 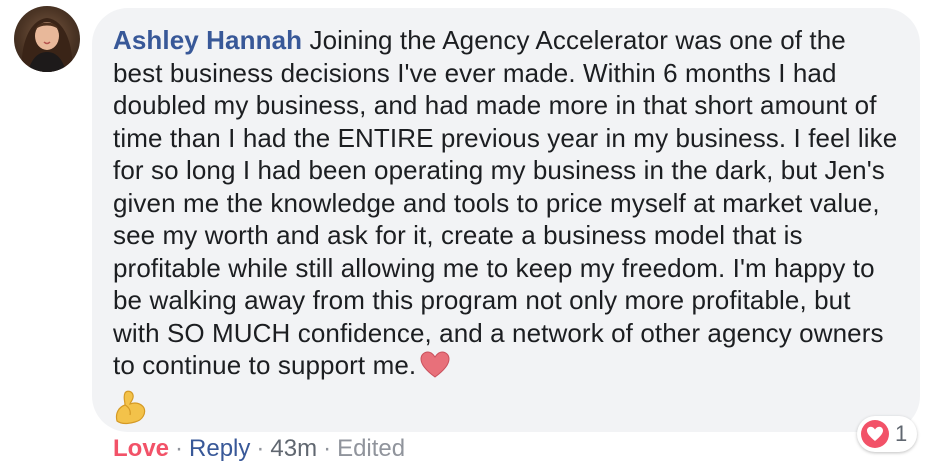 What do you see at coordinates (293, 448) in the screenshot?
I see `timestamp-link: 43m` at bounding box center [293, 448].